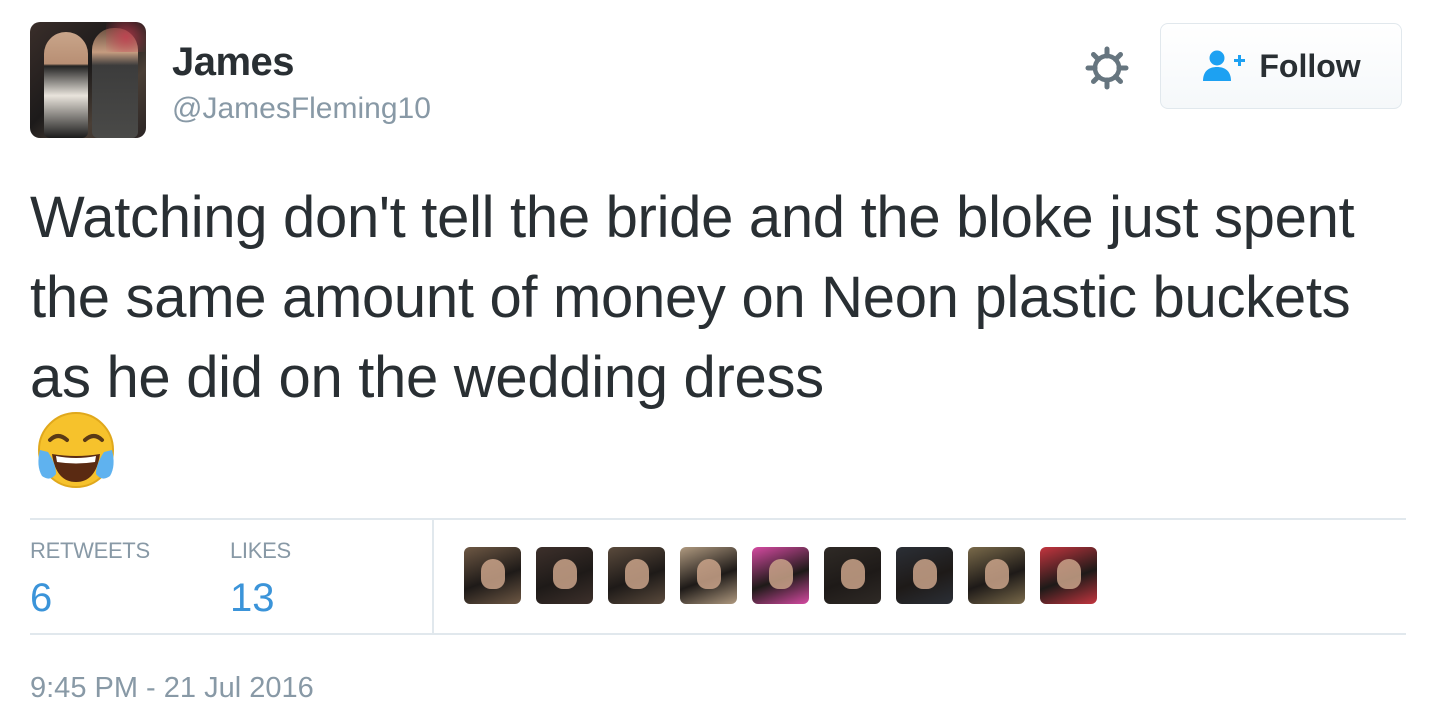 The image size is (1440, 722). What do you see at coordinates (252, 598) in the screenshot?
I see `likes-count: 13` at bounding box center [252, 598].